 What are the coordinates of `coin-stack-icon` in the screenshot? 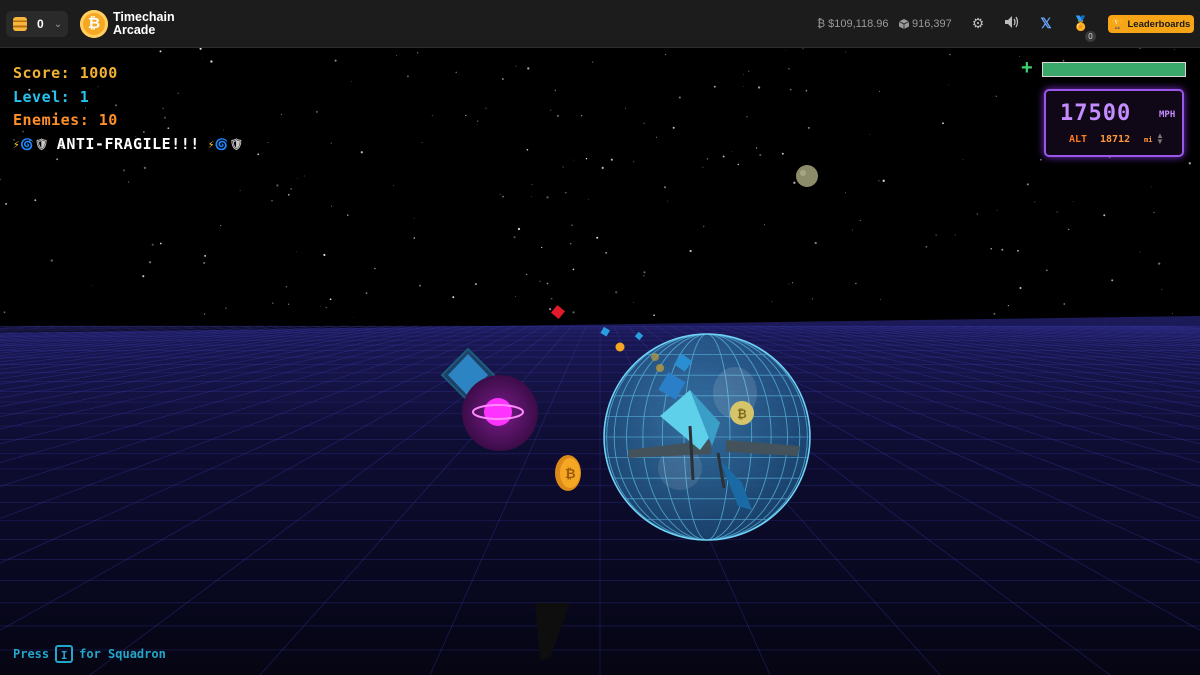 It's located at (20, 24).